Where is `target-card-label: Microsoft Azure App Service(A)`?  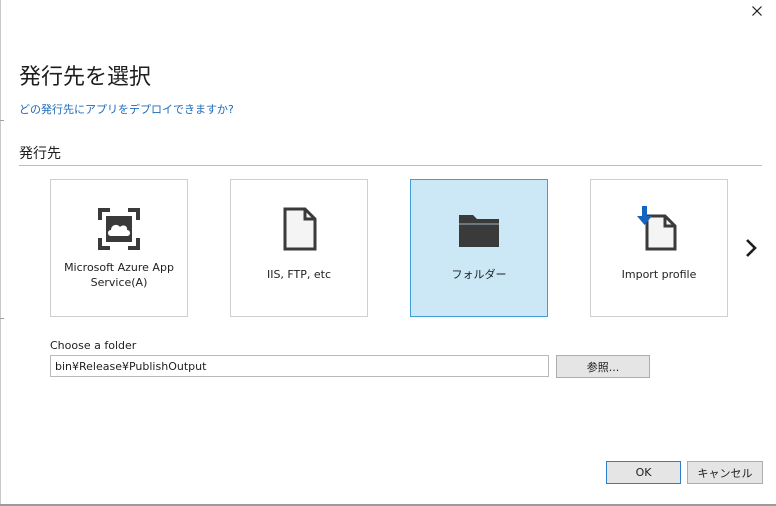 target-card-label: Microsoft Azure App Service(A) is located at coordinates (119, 275).